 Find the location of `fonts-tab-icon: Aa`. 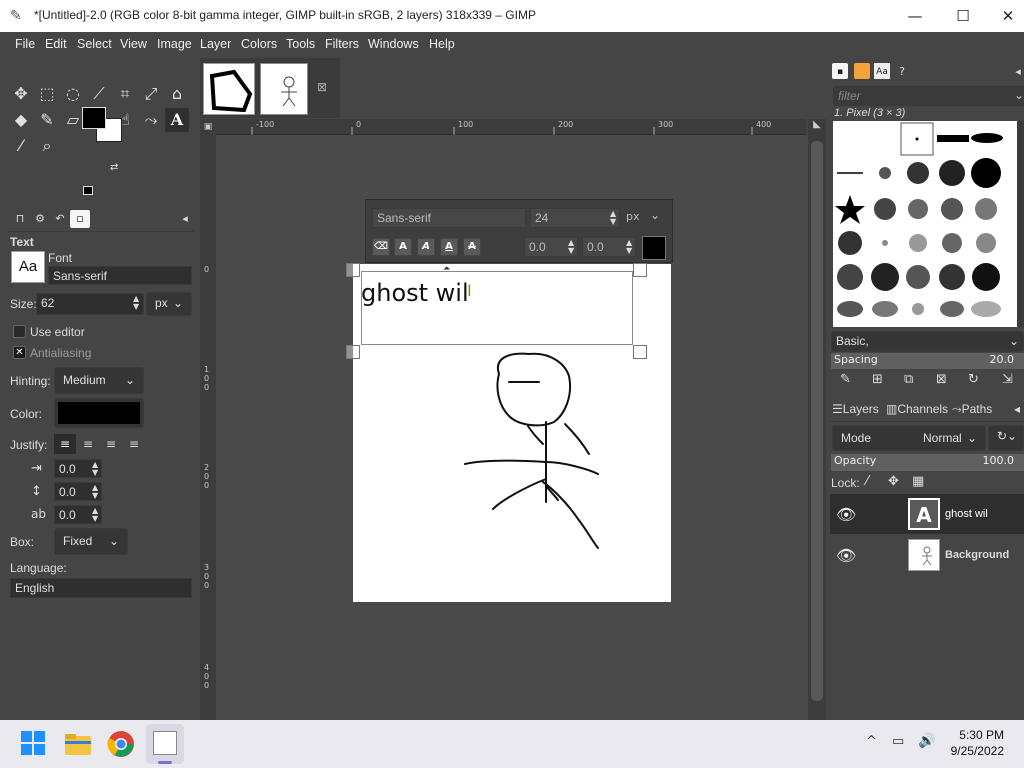

fonts-tab-icon: Aa is located at coordinates (882, 71).